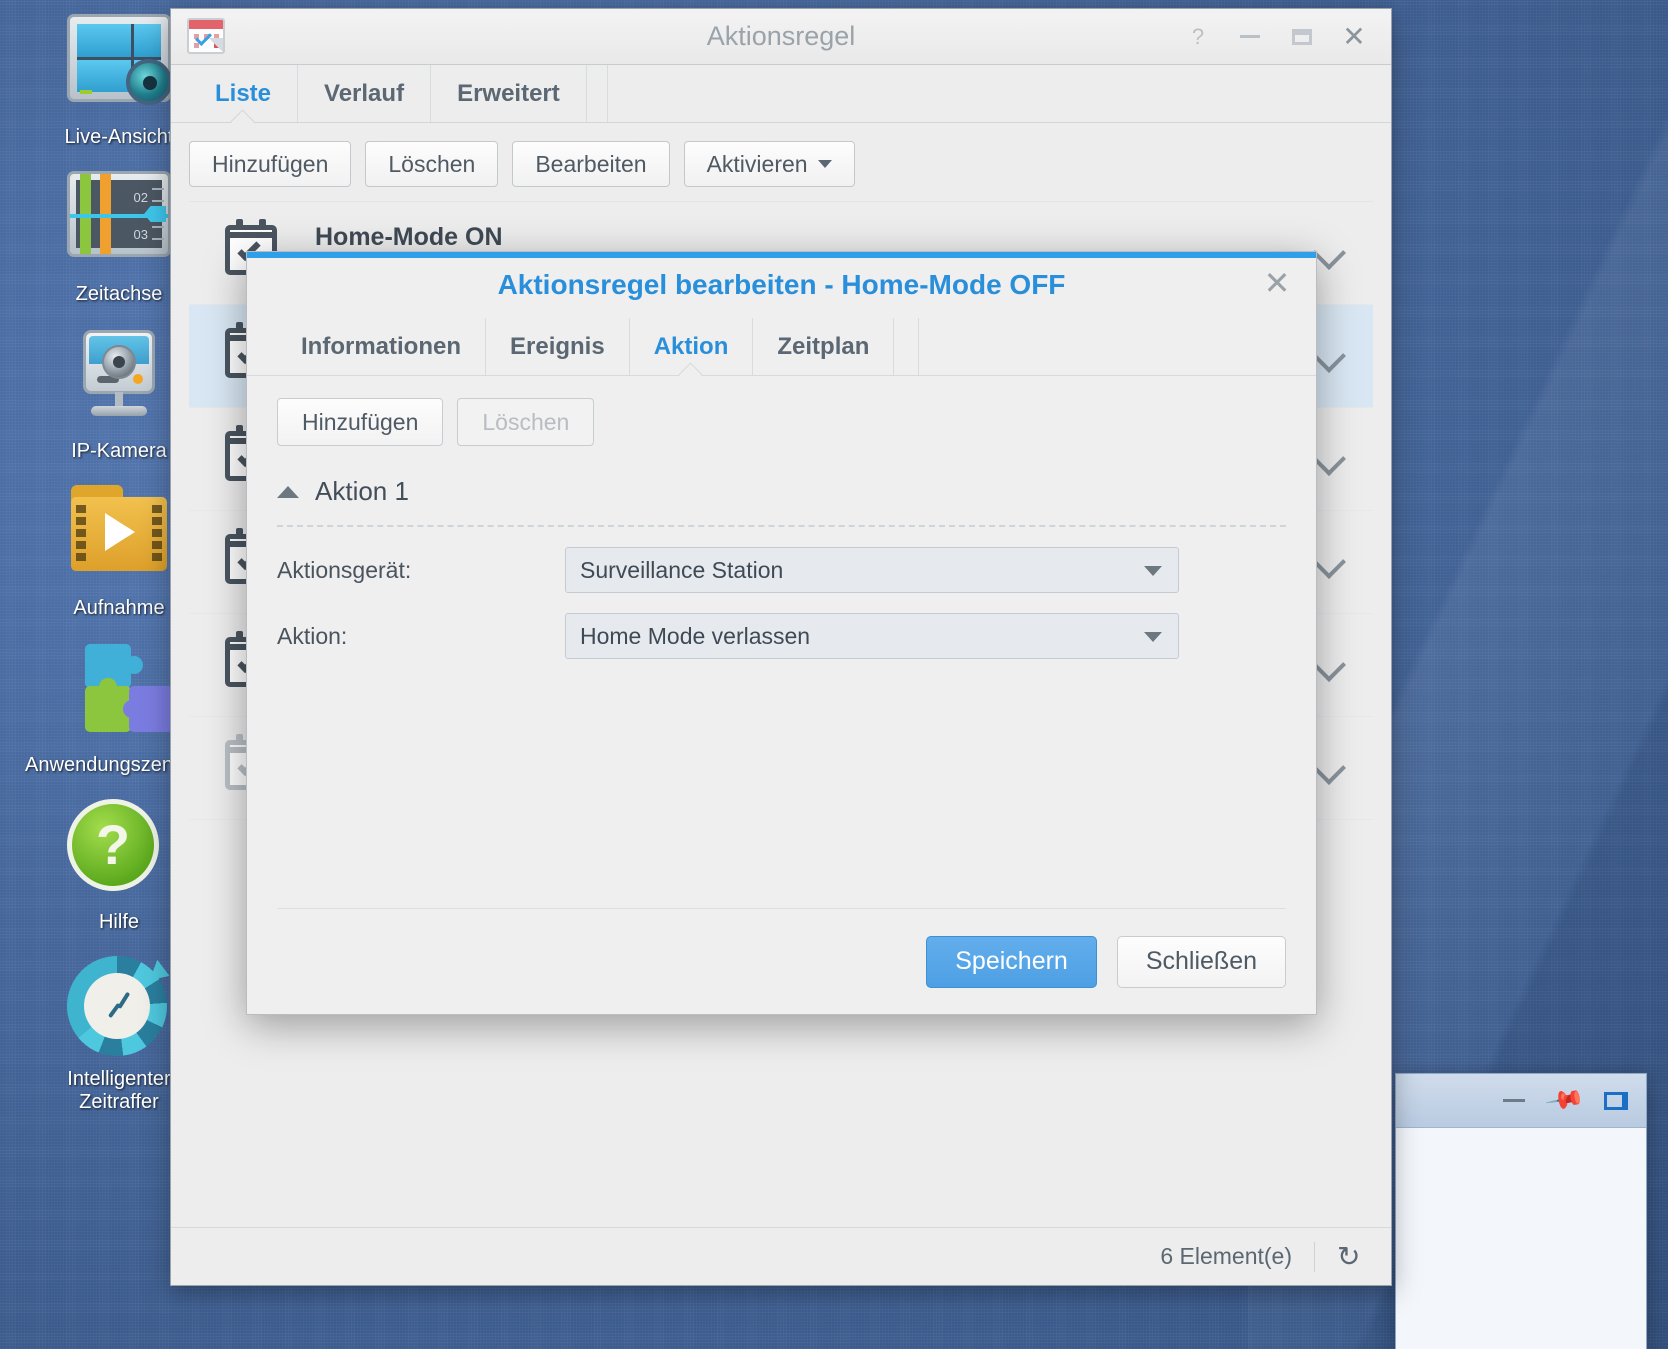 The width and height of the screenshot is (1668, 1349). Describe the element at coordinates (409, 236) in the screenshot. I see `rule-title: Home-Mode ON` at that location.